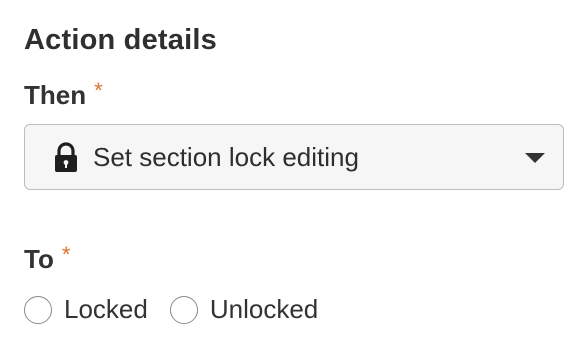 Image resolution: width=582 pixels, height=364 pixels. I want to click on radio-option-unlocked: Unlocked, so click(244, 309).